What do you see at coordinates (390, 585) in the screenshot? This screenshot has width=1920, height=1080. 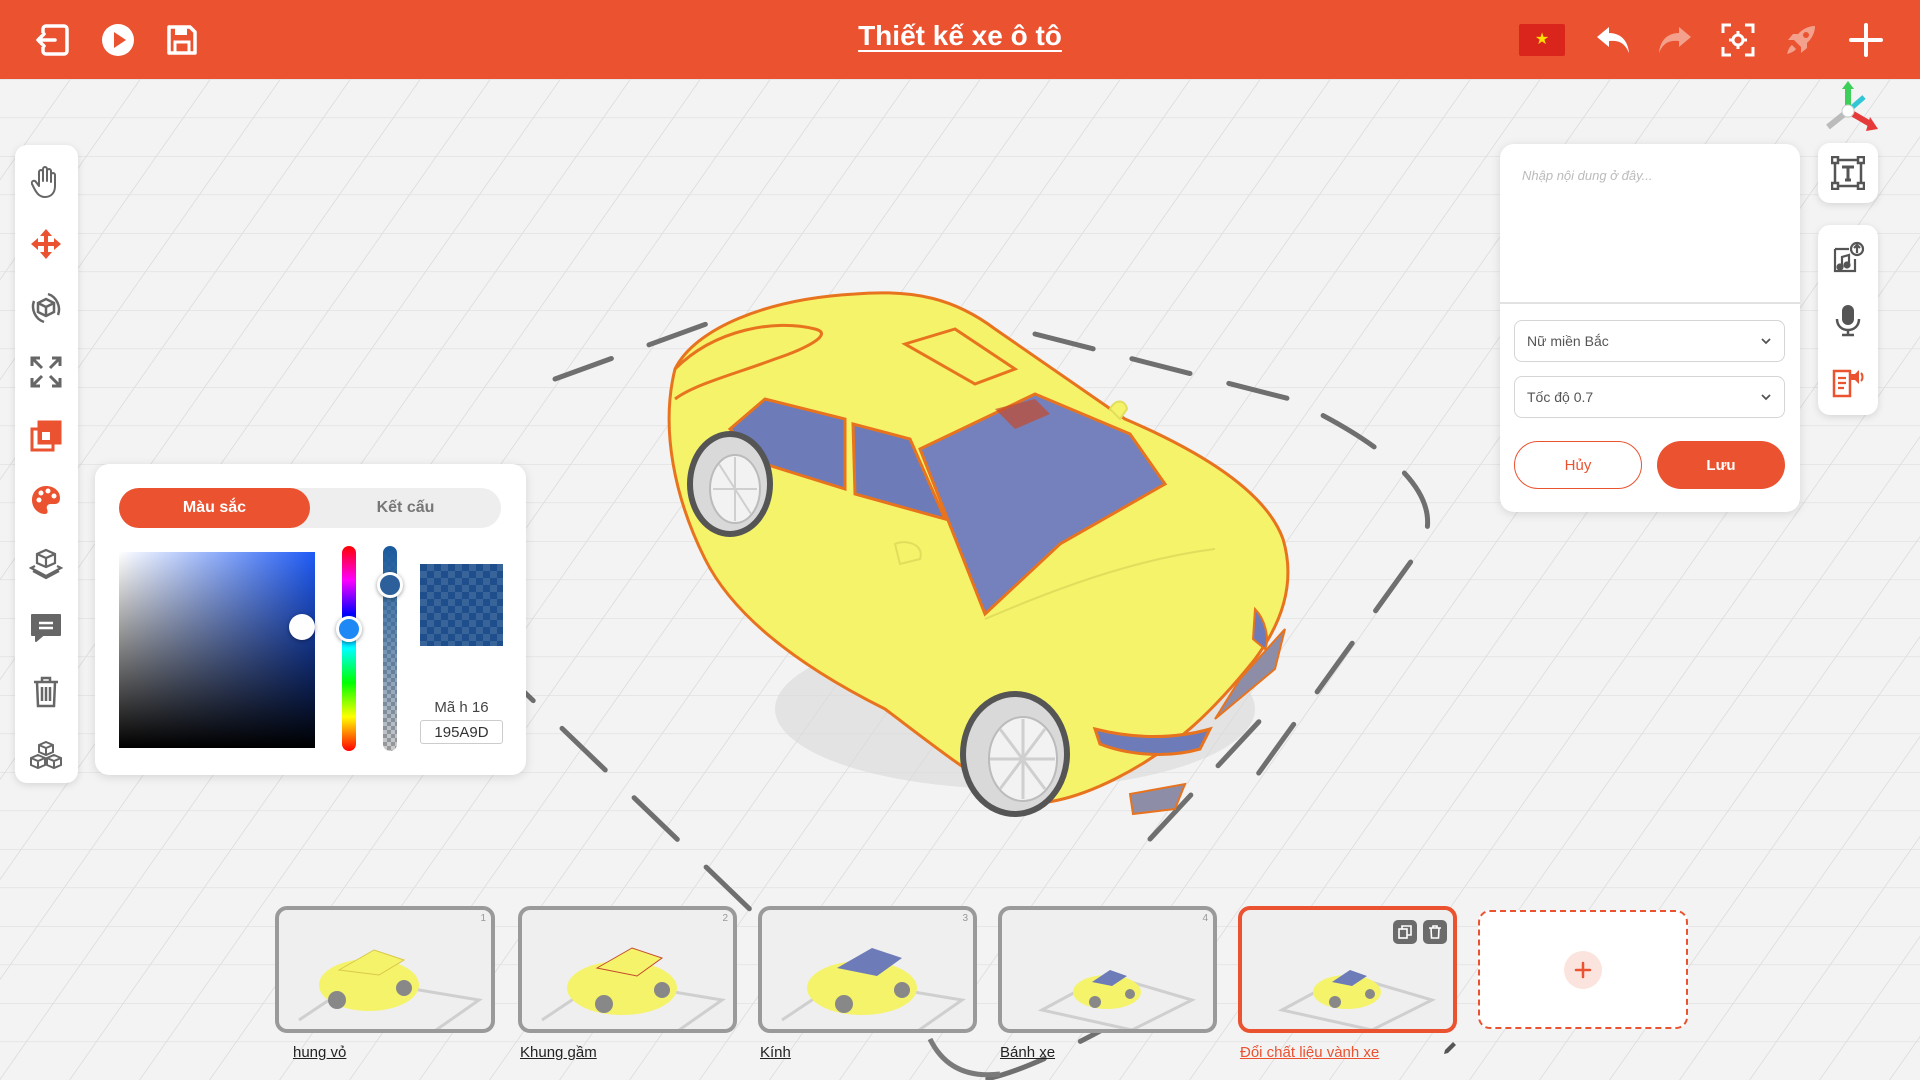 I see `opacity-slider-handle` at bounding box center [390, 585].